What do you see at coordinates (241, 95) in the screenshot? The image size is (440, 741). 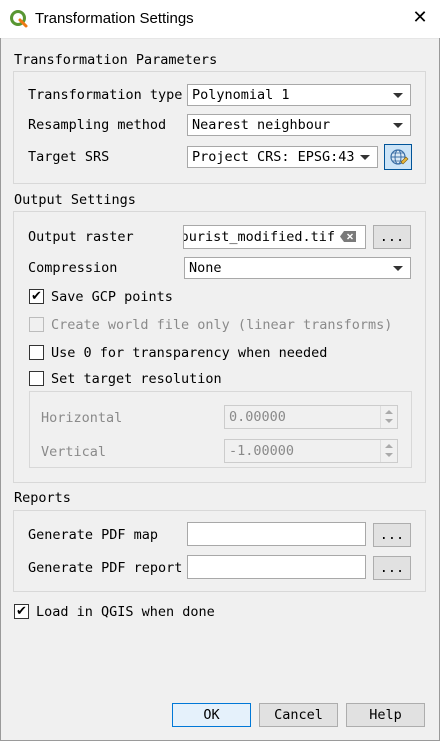 I see `transformation-type-value: Polynomial 1` at bounding box center [241, 95].